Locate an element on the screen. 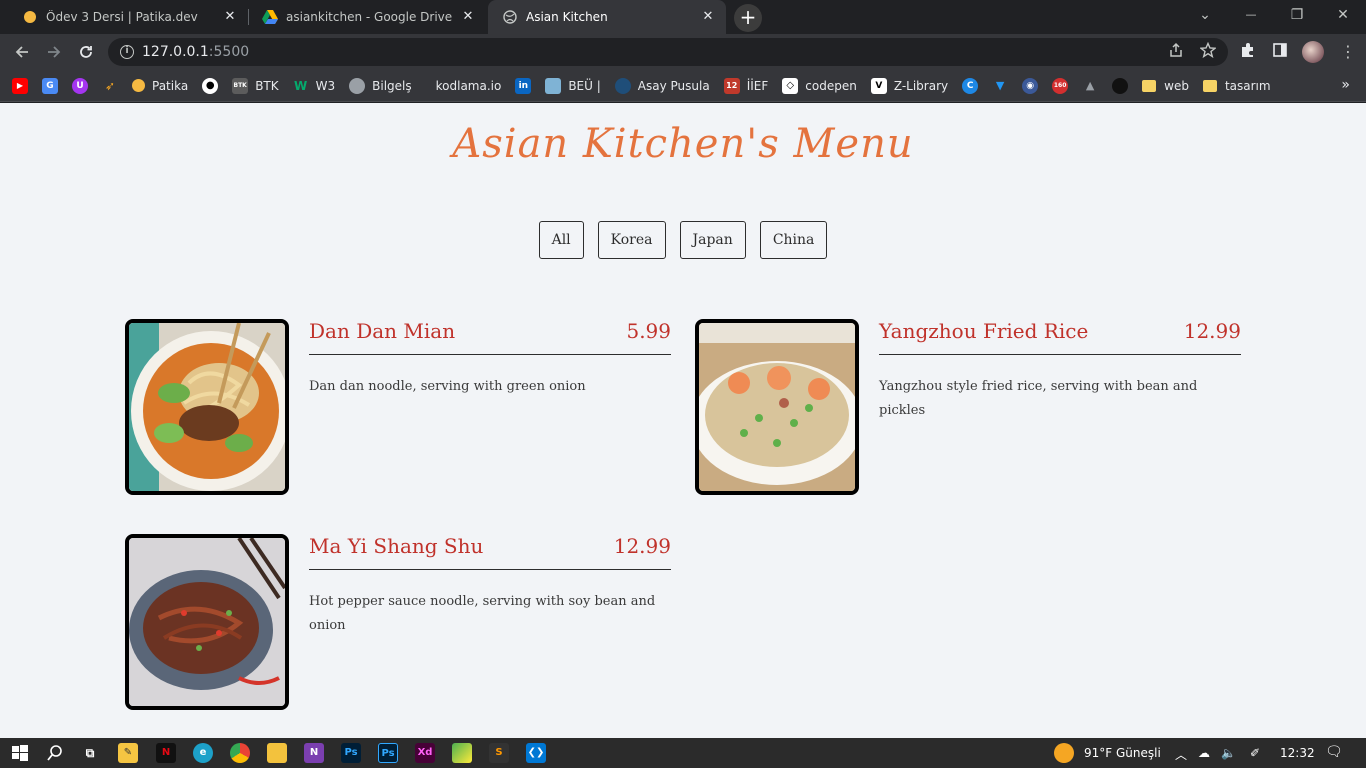 The height and width of the screenshot is (768, 1366). bookmark-codepen: ◇ codepen is located at coordinates (819, 85).